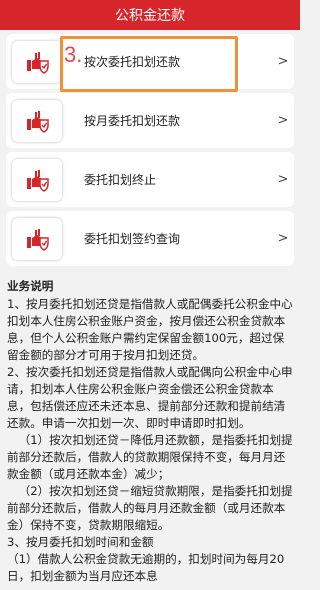  Describe the element at coordinates (149, 64) in the screenshot. I see `highlight-box` at that location.